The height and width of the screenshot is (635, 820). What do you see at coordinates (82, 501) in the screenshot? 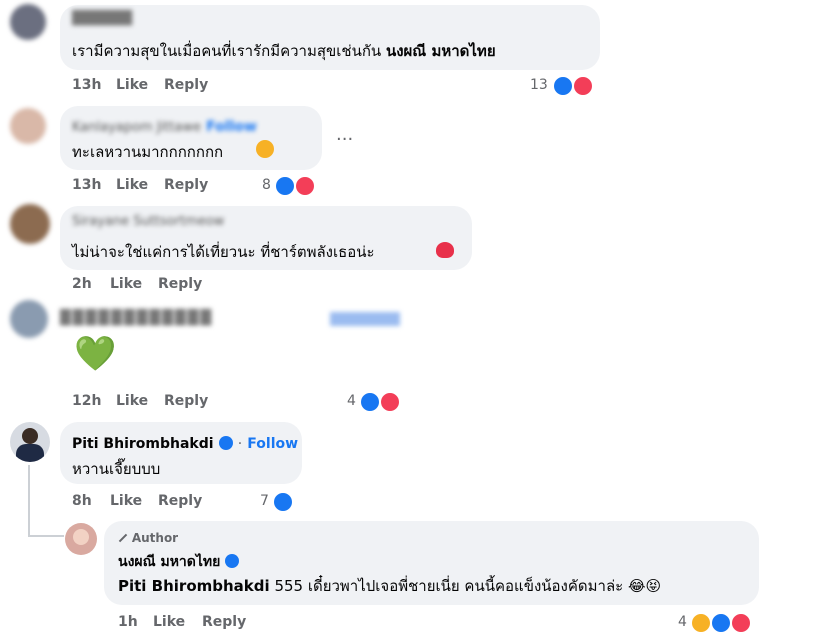
I see `timestamp: 8h` at bounding box center [82, 501].